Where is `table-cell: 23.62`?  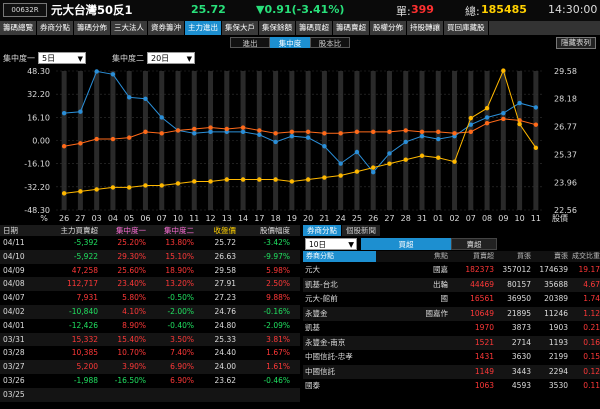 table-cell: 23.62 is located at coordinates (225, 380).